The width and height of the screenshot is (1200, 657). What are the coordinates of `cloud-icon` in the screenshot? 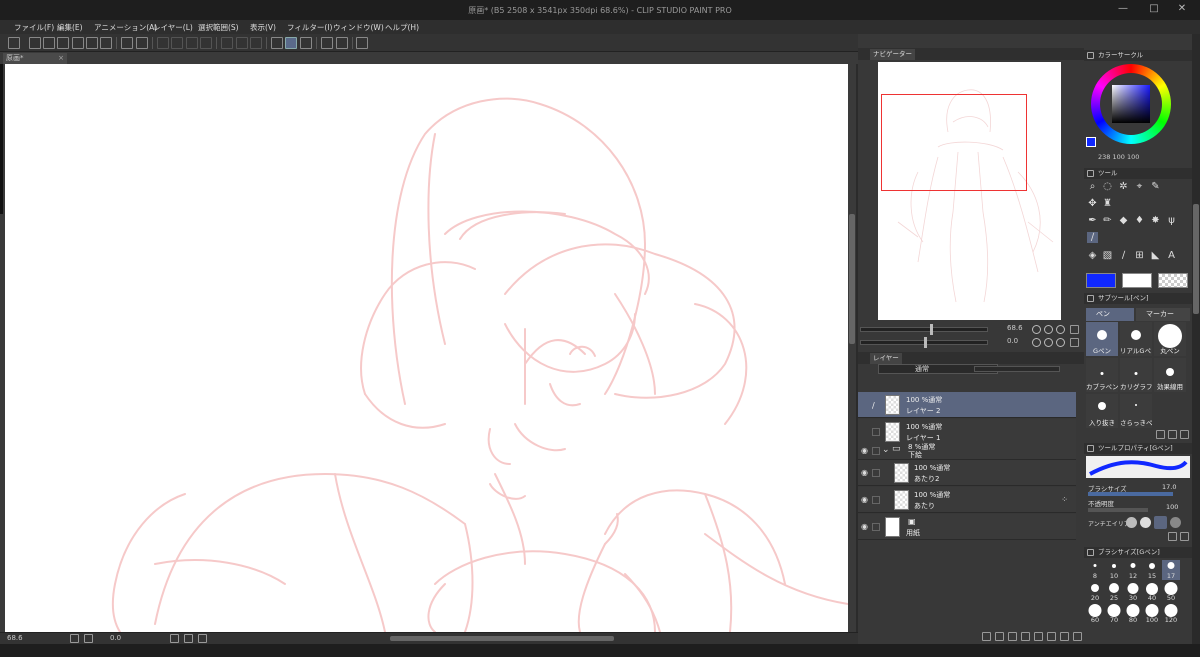 It's located at (327, 43).